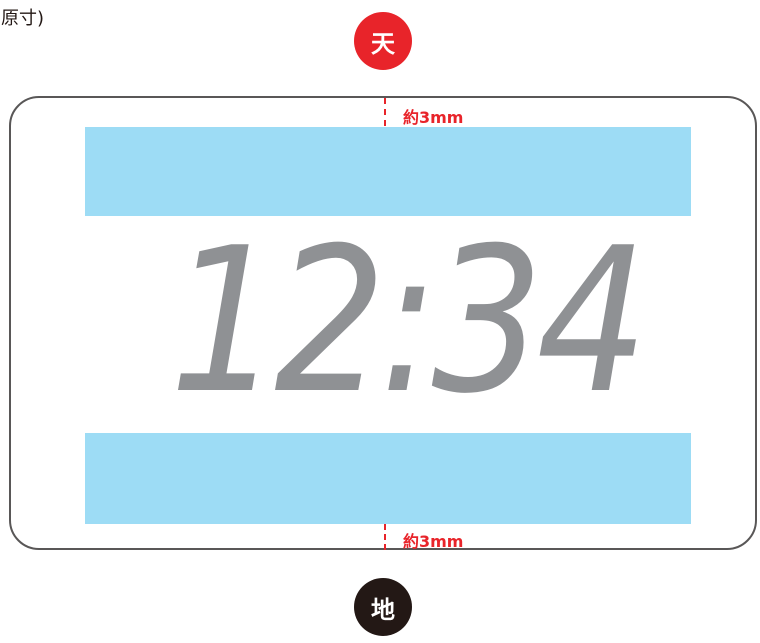  What do you see at coordinates (433, 117) in the screenshot?
I see `top-margin-label: 約3mm` at bounding box center [433, 117].